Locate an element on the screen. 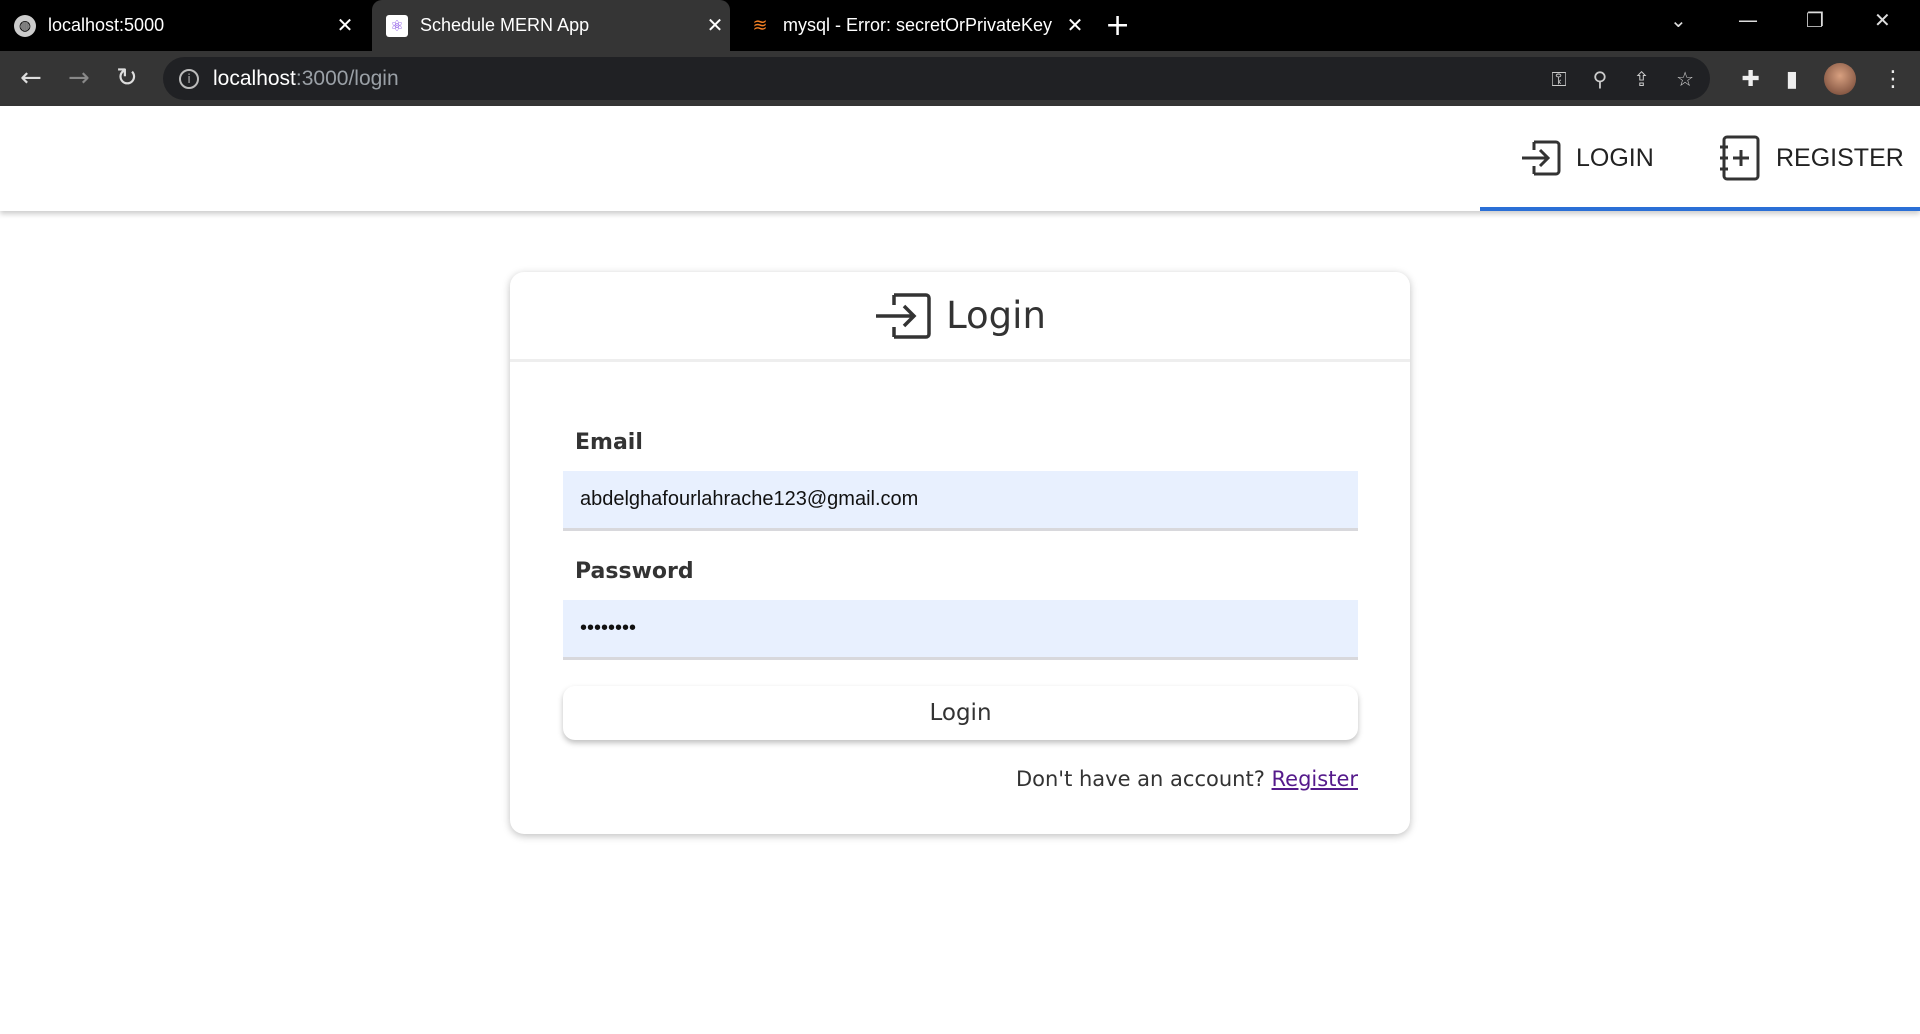 The image size is (1920, 1034). share-icon: ⇪ is located at coordinates (1641, 79).